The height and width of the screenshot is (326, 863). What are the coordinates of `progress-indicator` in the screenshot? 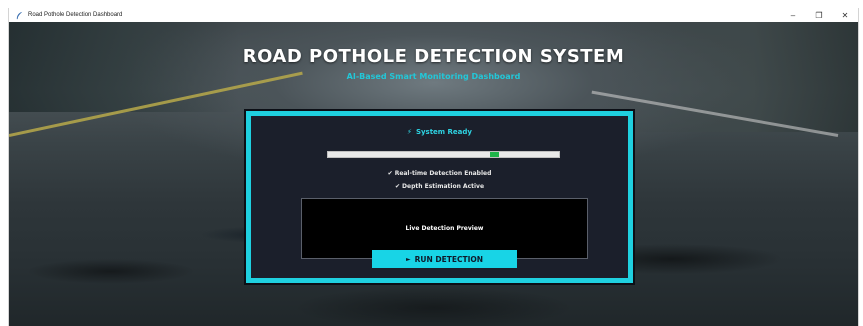 It's located at (494, 154).